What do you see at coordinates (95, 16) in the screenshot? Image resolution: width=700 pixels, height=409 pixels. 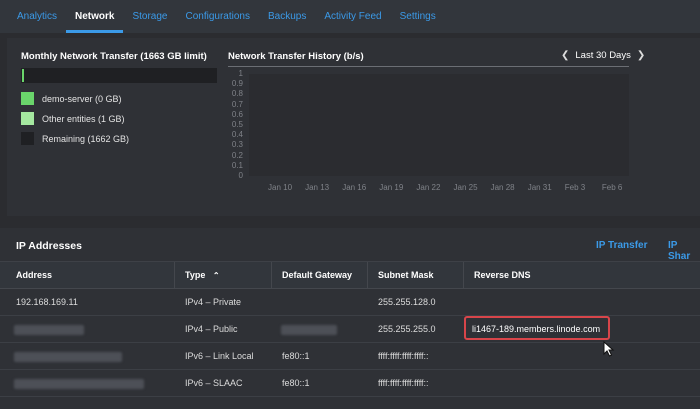 I see `tab-network: Network` at bounding box center [95, 16].